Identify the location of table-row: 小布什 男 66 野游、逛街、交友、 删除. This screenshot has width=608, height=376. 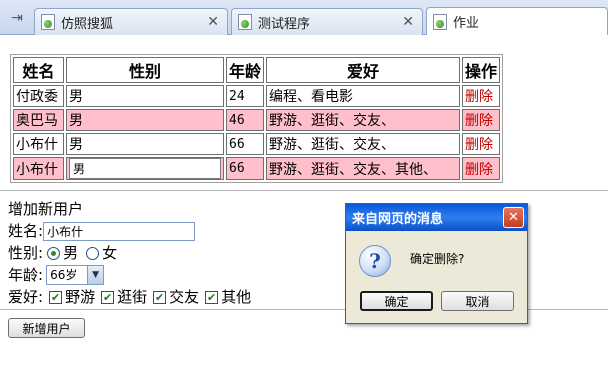
(257, 144).